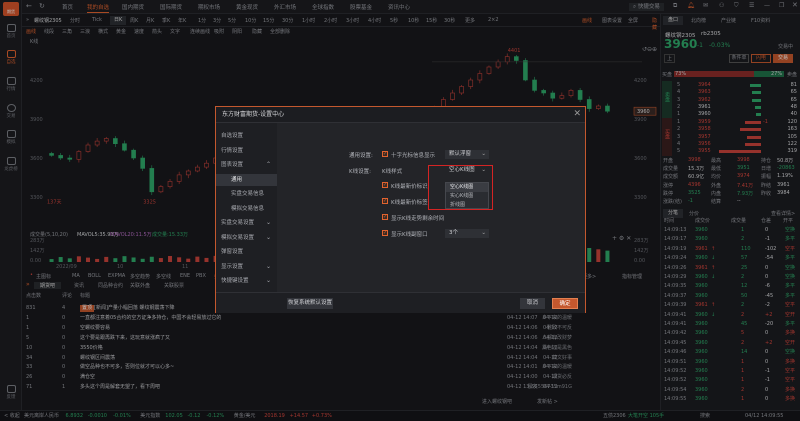 Image resolution: width=800 pixels, height=421 pixels. Describe the element at coordinates (235, 281) in the screenshot. I see `settings-nav-label: 快捷键设置` at that location.